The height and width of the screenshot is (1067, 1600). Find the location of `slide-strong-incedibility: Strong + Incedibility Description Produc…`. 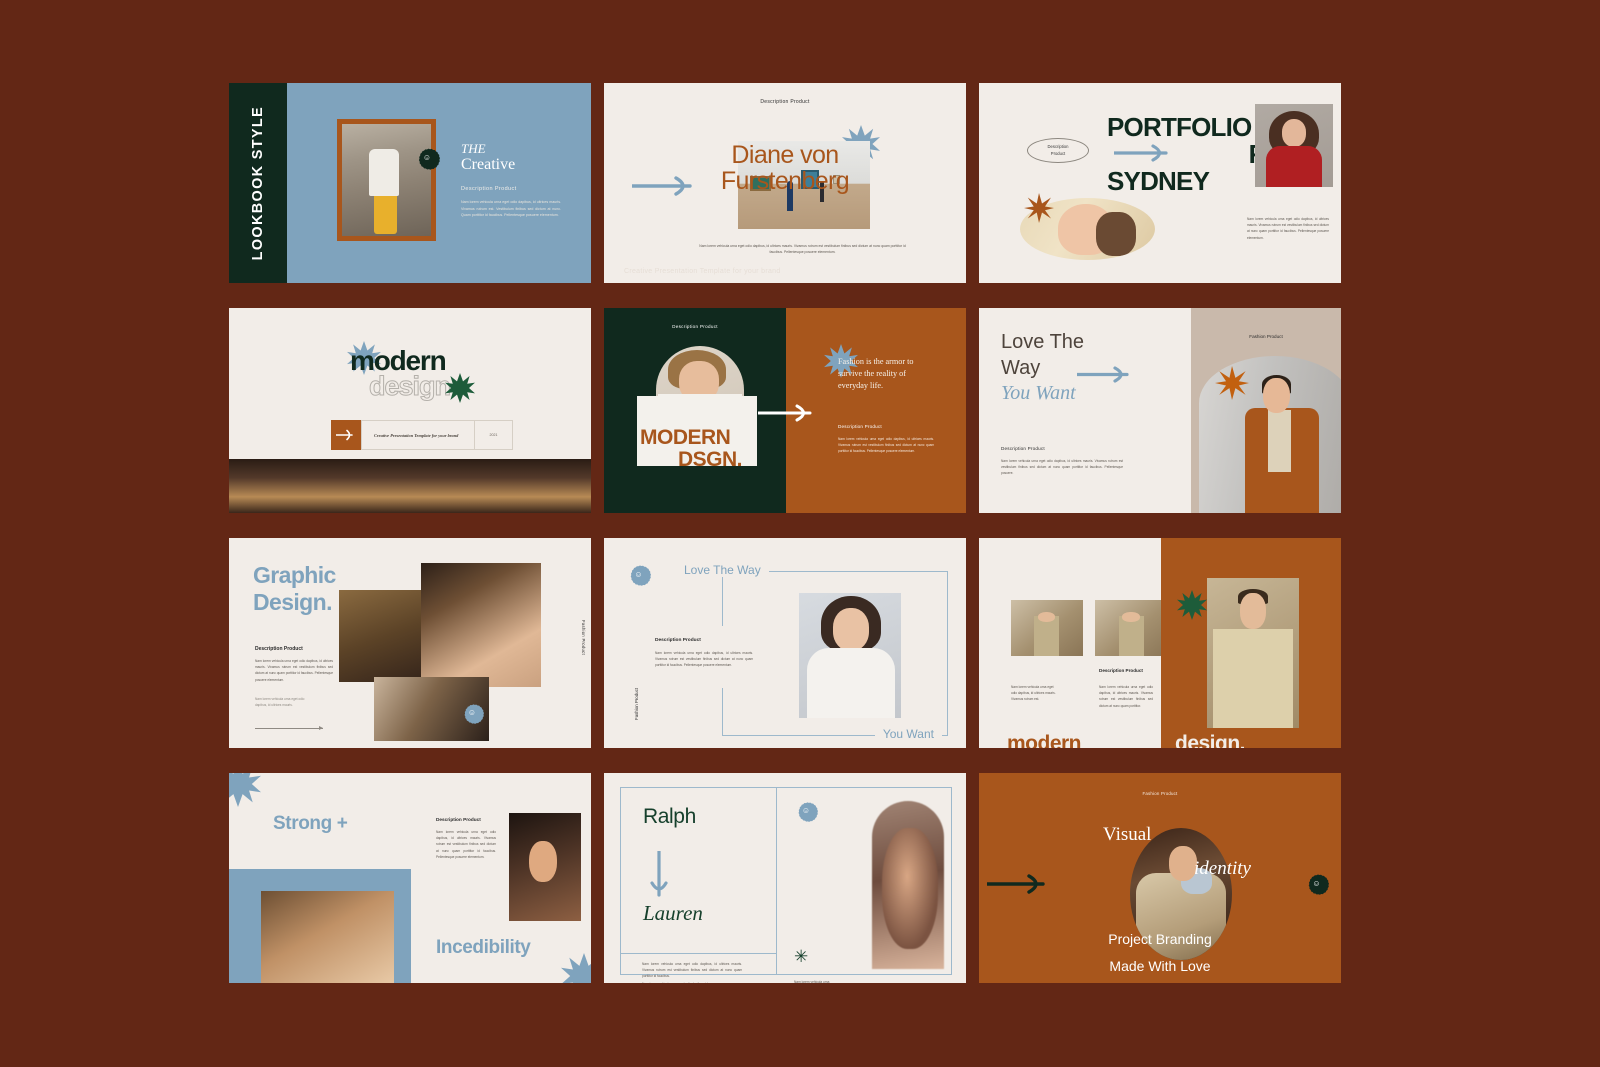

slide-strong-incedibility: Strong + Incedibility Description Produc… is located at coordinates (410, 878).